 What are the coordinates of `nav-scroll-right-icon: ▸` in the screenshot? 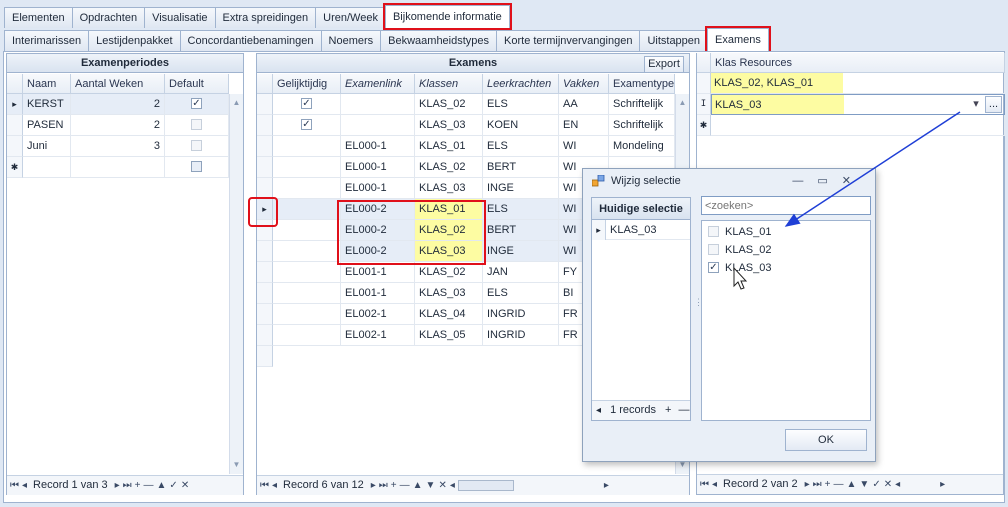 It's located at (942, 484).